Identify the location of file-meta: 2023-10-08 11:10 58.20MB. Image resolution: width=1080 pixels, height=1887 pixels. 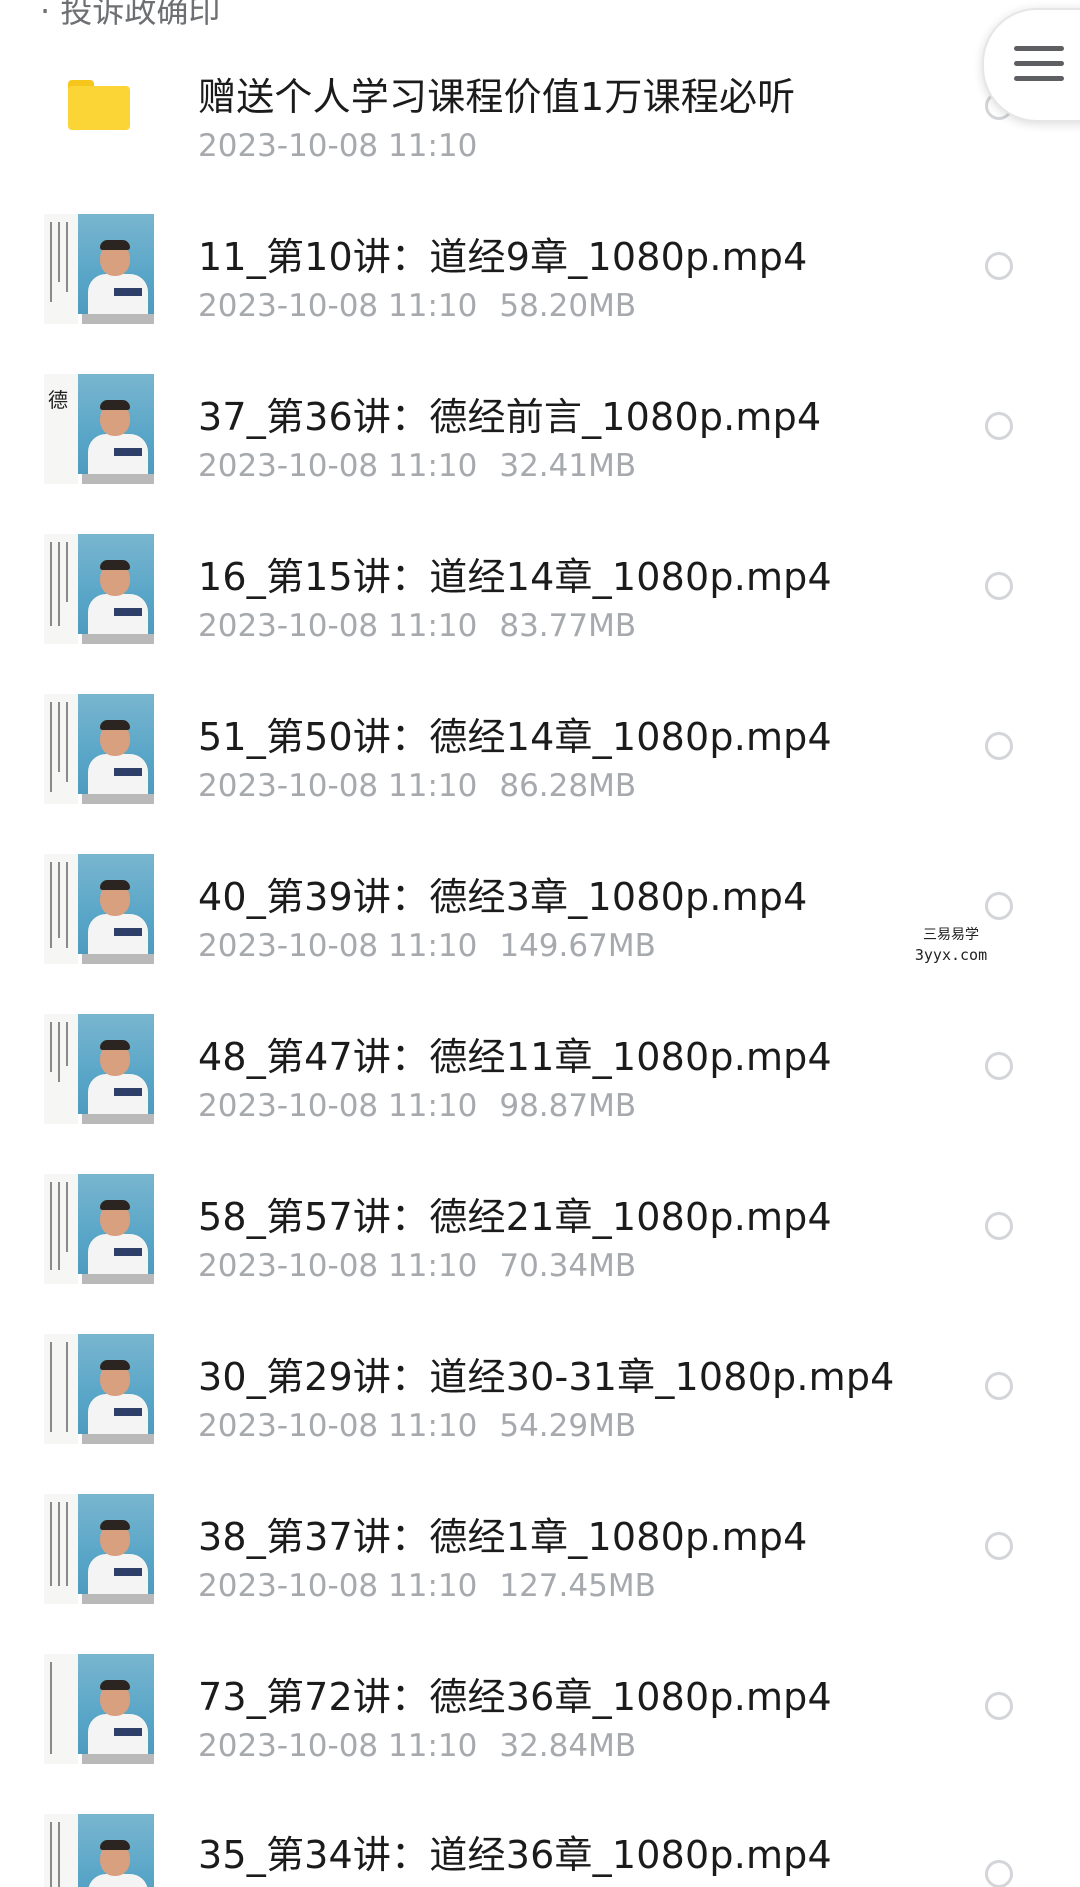
(428, 306).